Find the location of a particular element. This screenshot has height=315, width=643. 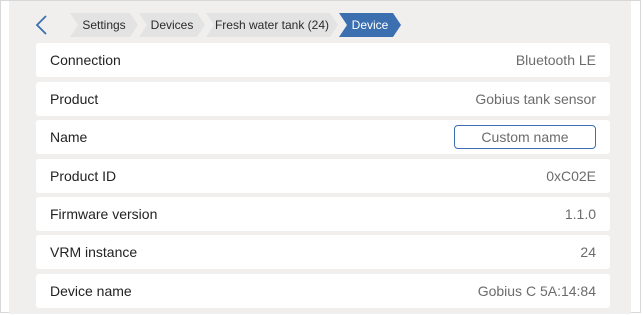

breadcrumb-item-devices: Devices is located at coordinates (172, 25).